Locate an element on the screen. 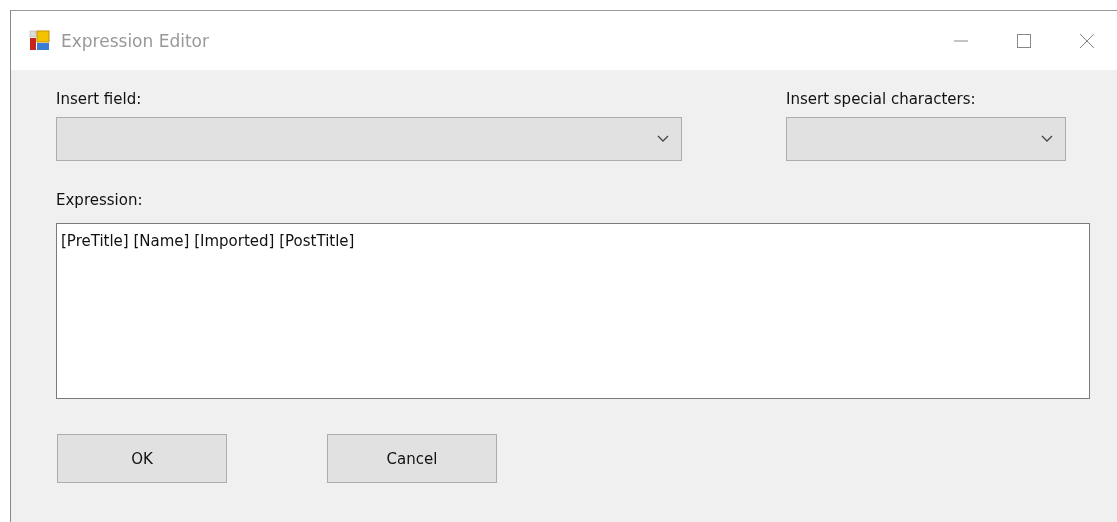  field-dropdown is located at coordinates (369, 139).